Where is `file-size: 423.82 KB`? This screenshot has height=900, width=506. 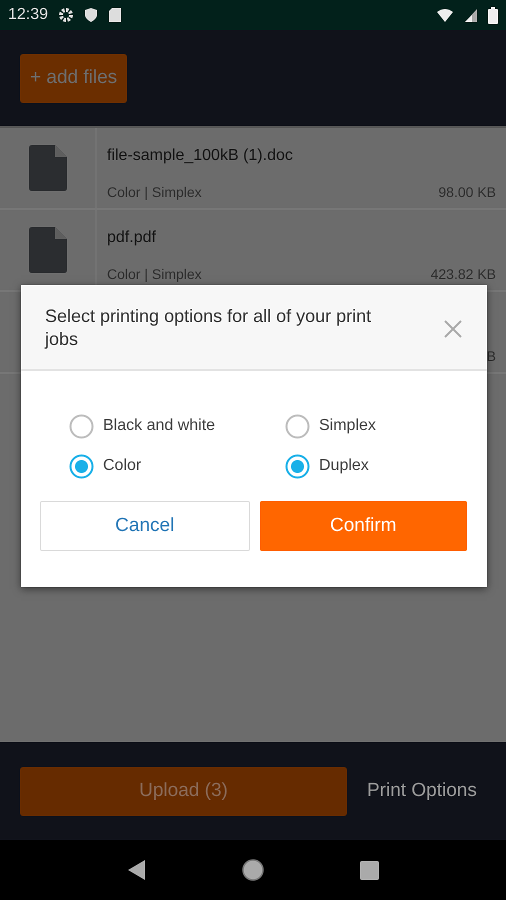 file-size: 423.82 KB is located at coordinates (463, 274).